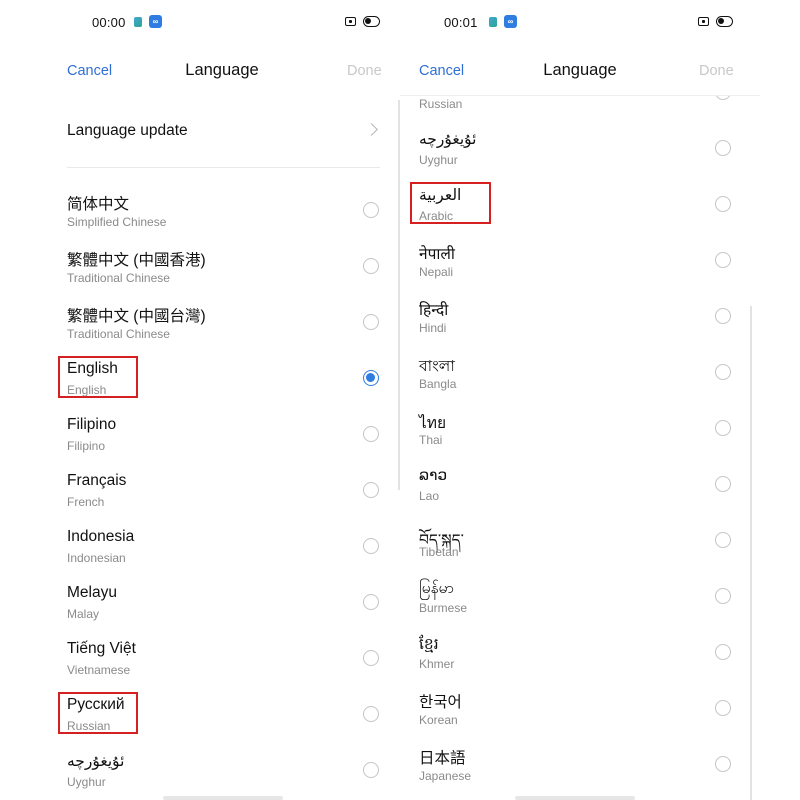 Image resolution: width=800 pixels, height=800 pixels. I want to click on language-english-name: Thai, so click(431, 440).